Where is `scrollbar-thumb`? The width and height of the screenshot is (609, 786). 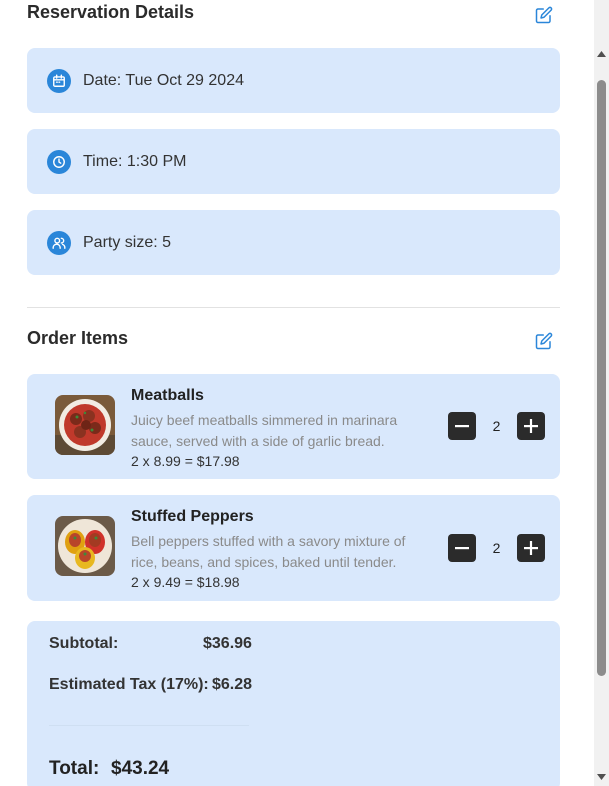 scrollbar-thumb is located at coordinates (601, 378).